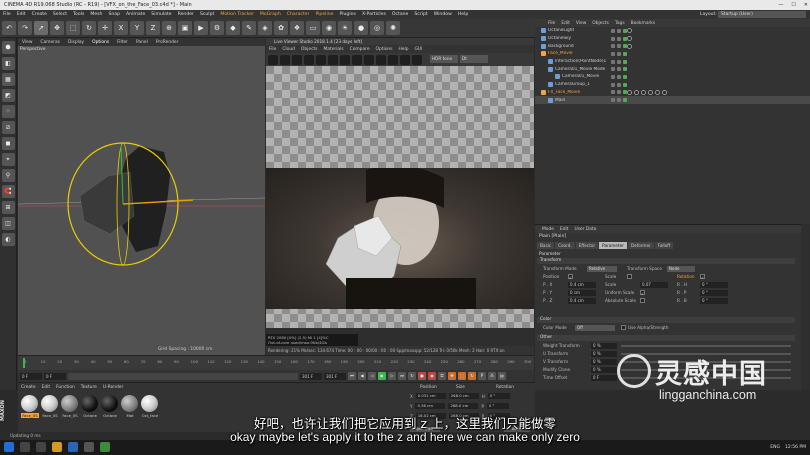 This screenshot has height=455, width=810. Describe the element at coordinates (582, 285) in the screenshot. I see `position-x-field: 0.4 cm` at that location.